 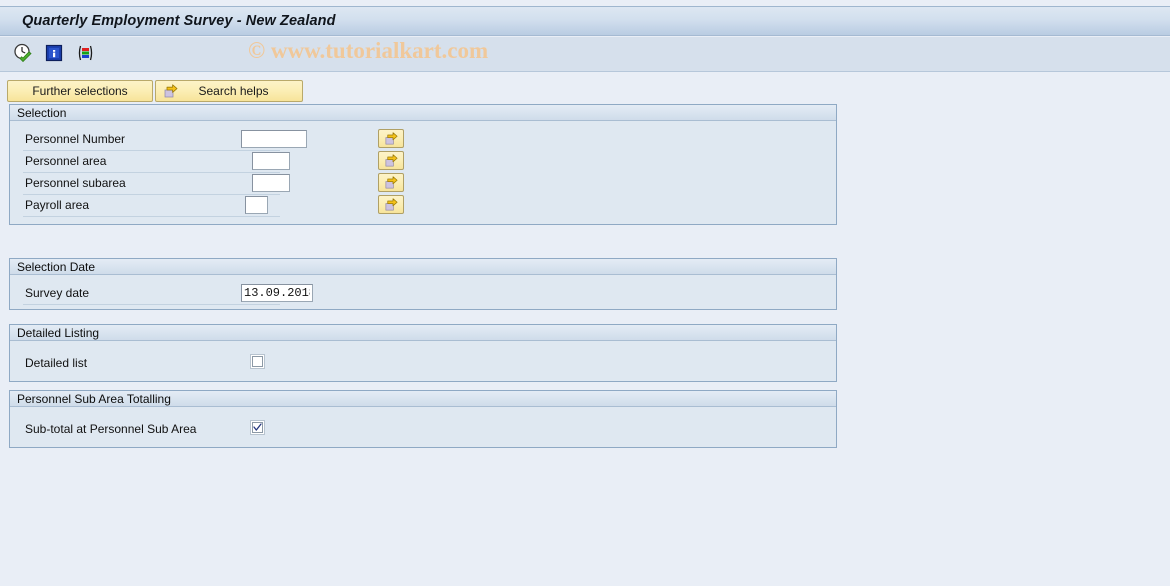 I want to click on personnel-subarea-multi-select-button, so click(x=391, y=182).